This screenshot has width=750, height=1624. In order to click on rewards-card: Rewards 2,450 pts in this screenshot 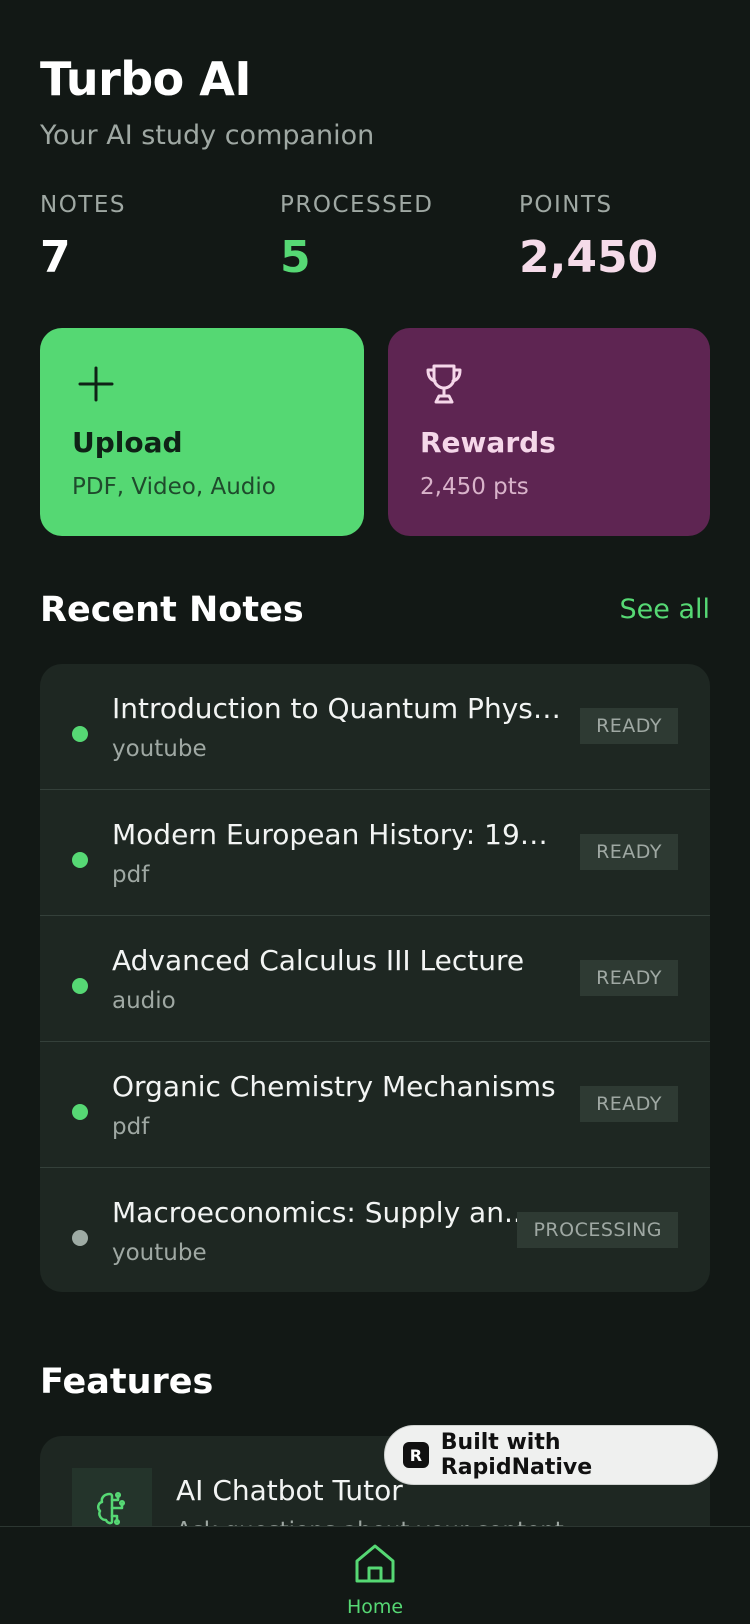, I will do `click(549, 432)`.